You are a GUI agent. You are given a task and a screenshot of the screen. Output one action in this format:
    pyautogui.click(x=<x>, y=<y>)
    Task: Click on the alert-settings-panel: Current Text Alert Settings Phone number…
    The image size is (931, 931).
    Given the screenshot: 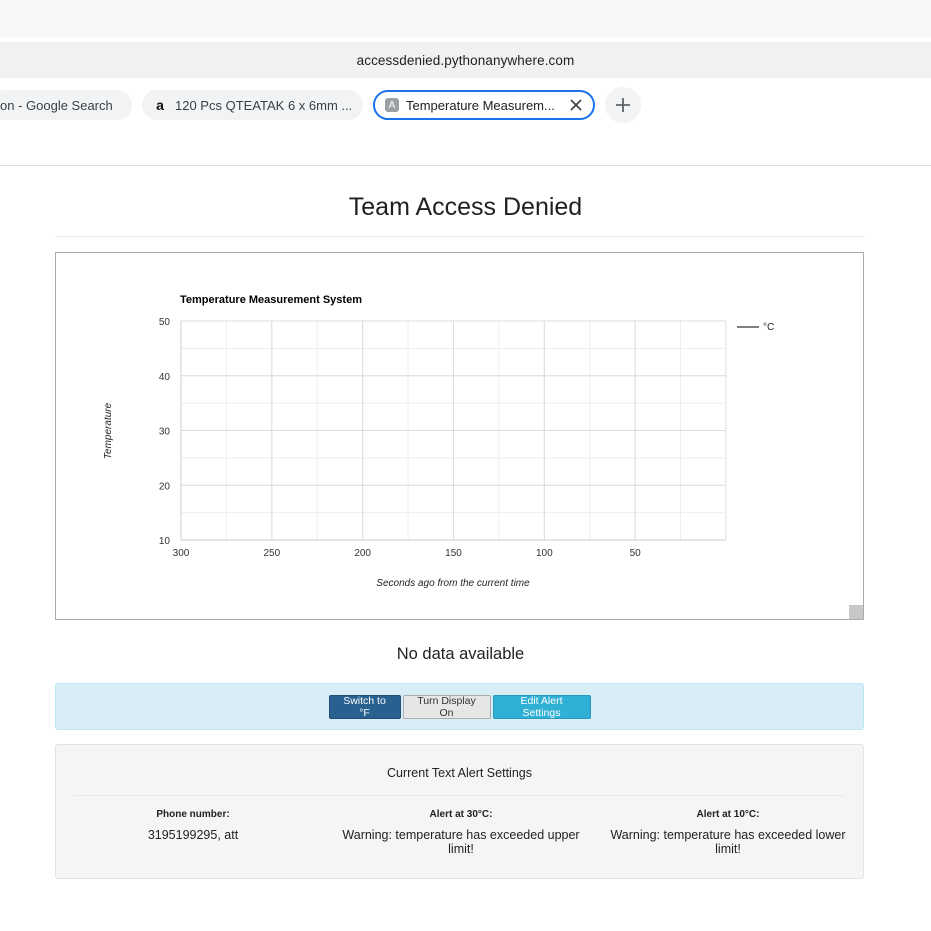 What is the action you would take?
    pyautogui.click(x=459, y=811)
    